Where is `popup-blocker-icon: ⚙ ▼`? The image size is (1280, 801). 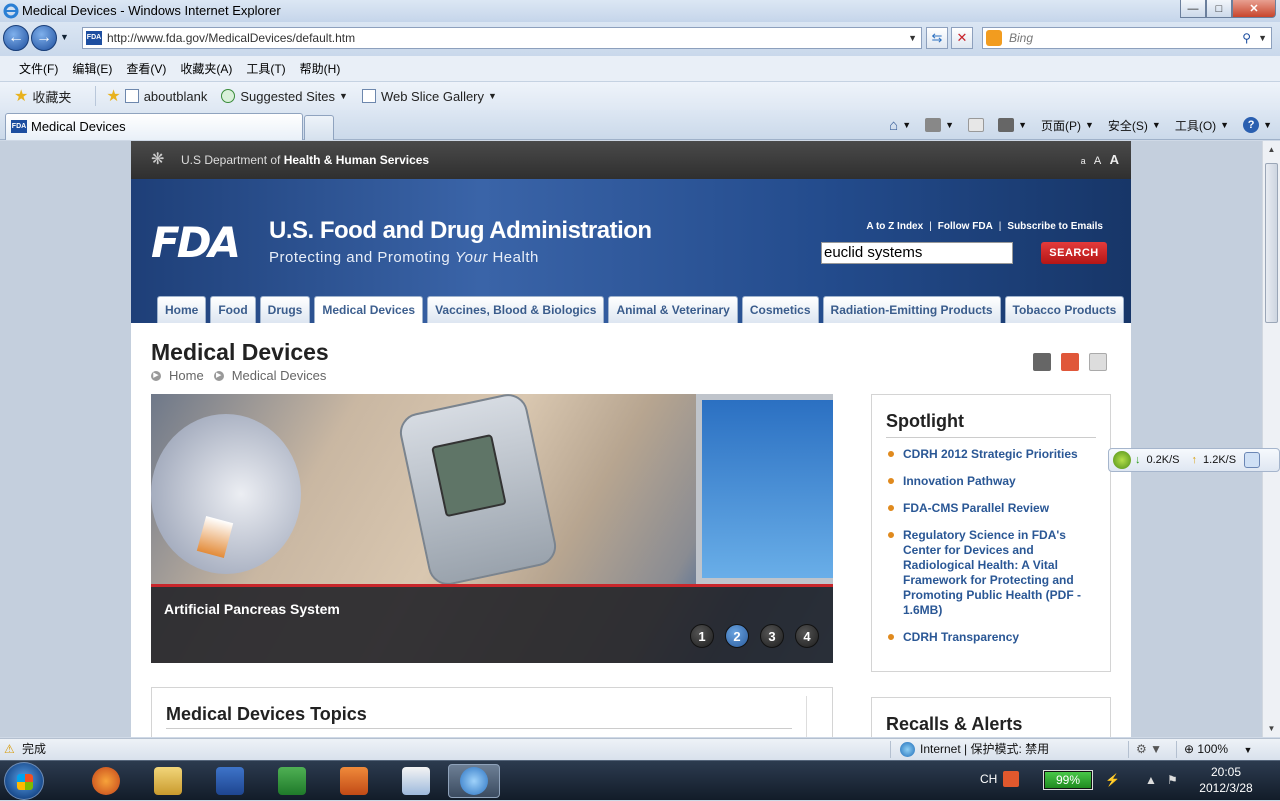
popup-blocker-icon: ⚙ ▼ is located at coordinates (1149, 749).